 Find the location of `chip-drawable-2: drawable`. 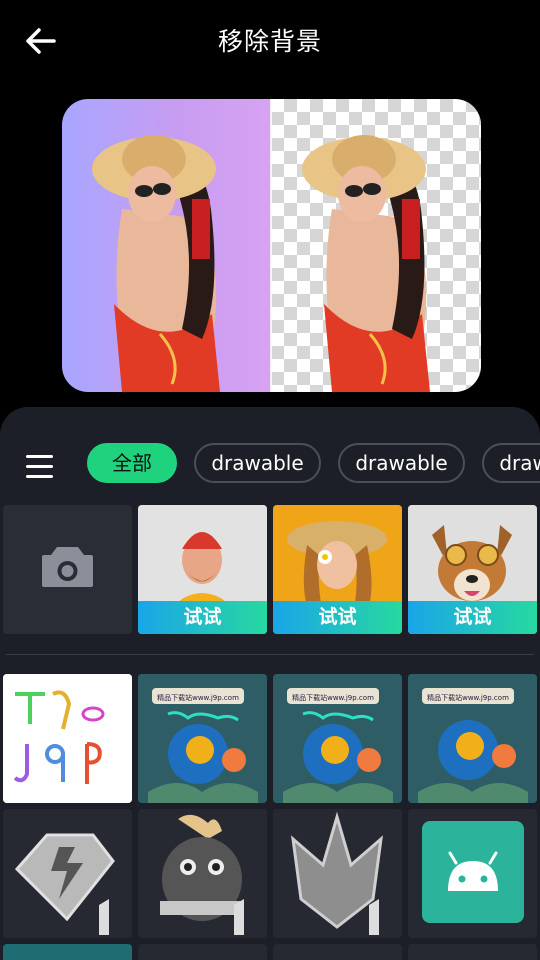

chip-drawable-2: drawable is located at coordinates (401, 463).